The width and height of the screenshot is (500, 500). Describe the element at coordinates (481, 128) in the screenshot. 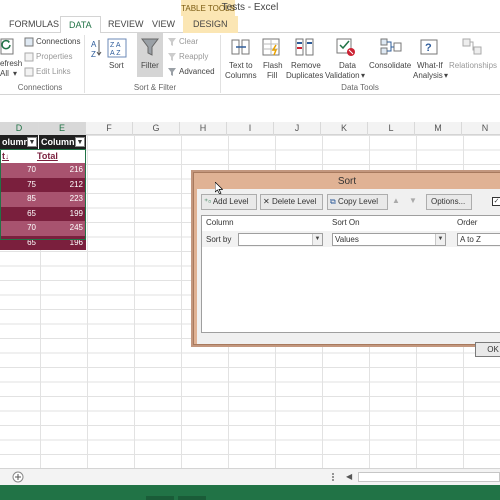

I see `column-header-n: N` at that location.